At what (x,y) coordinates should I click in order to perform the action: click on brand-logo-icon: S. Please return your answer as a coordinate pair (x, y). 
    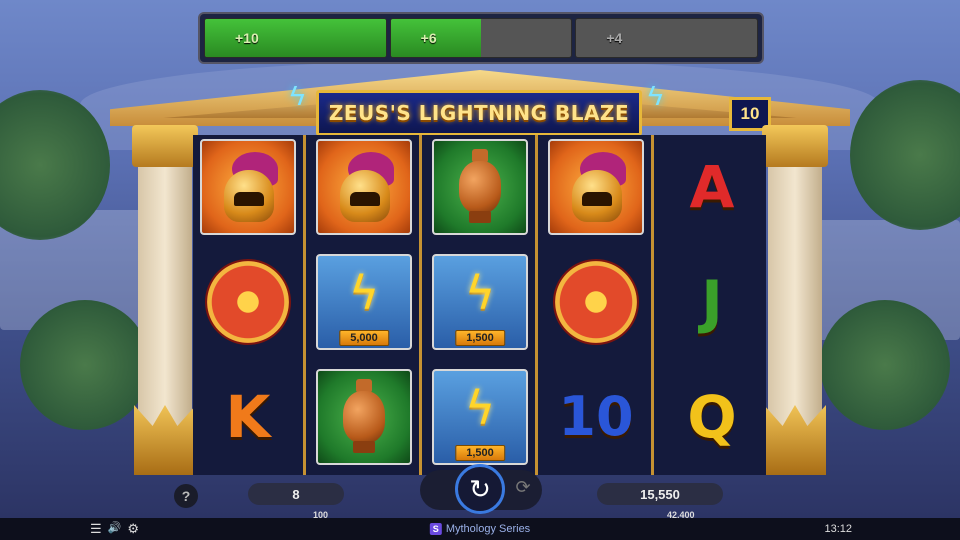
    Looking at the image, I should click on (435, 529).